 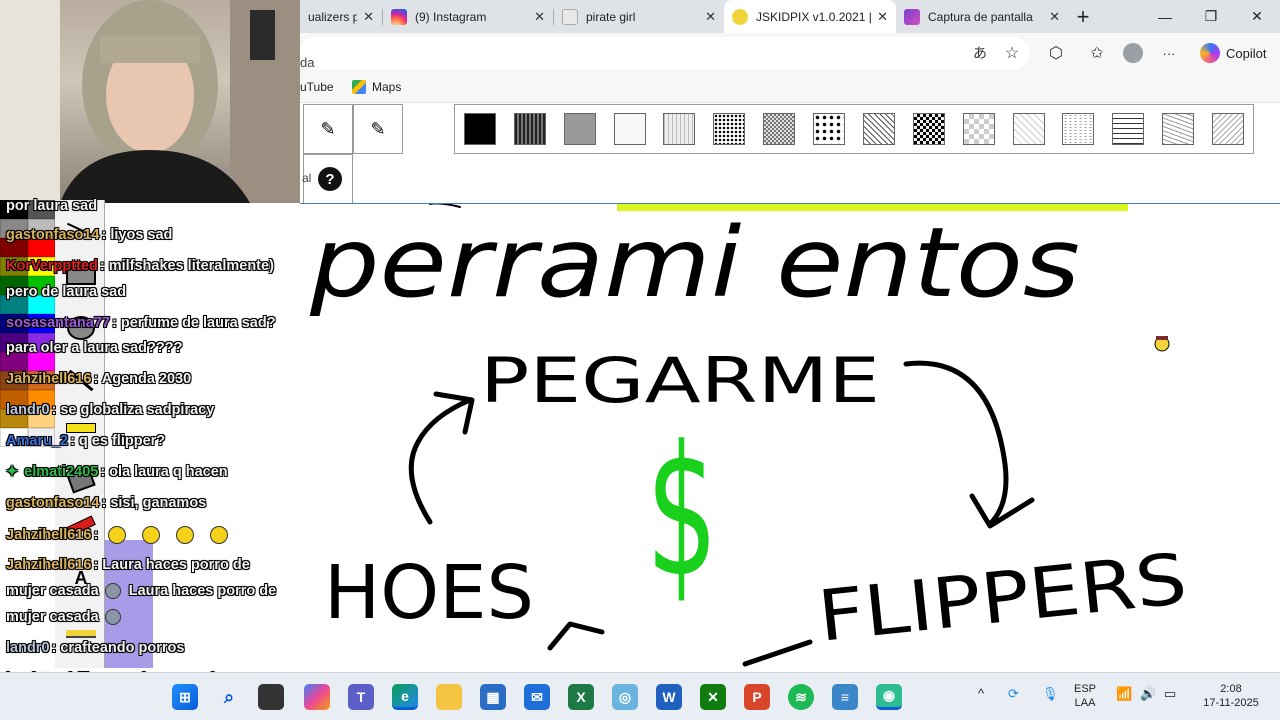 What do you see at coordinates (449, 697) in the screenshot?
I see `file-explorer-button` at bounding box center [449, 697].